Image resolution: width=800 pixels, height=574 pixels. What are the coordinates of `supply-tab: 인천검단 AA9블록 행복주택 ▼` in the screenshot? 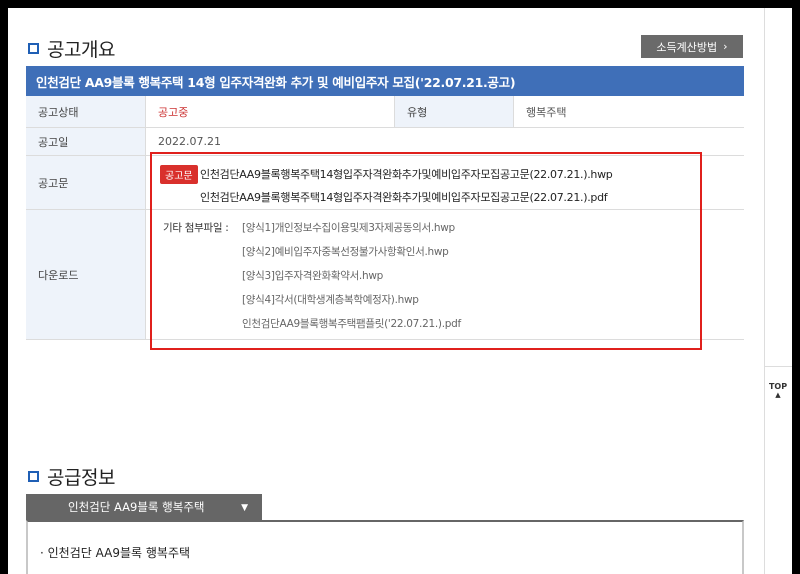 It's located at (144, 507).